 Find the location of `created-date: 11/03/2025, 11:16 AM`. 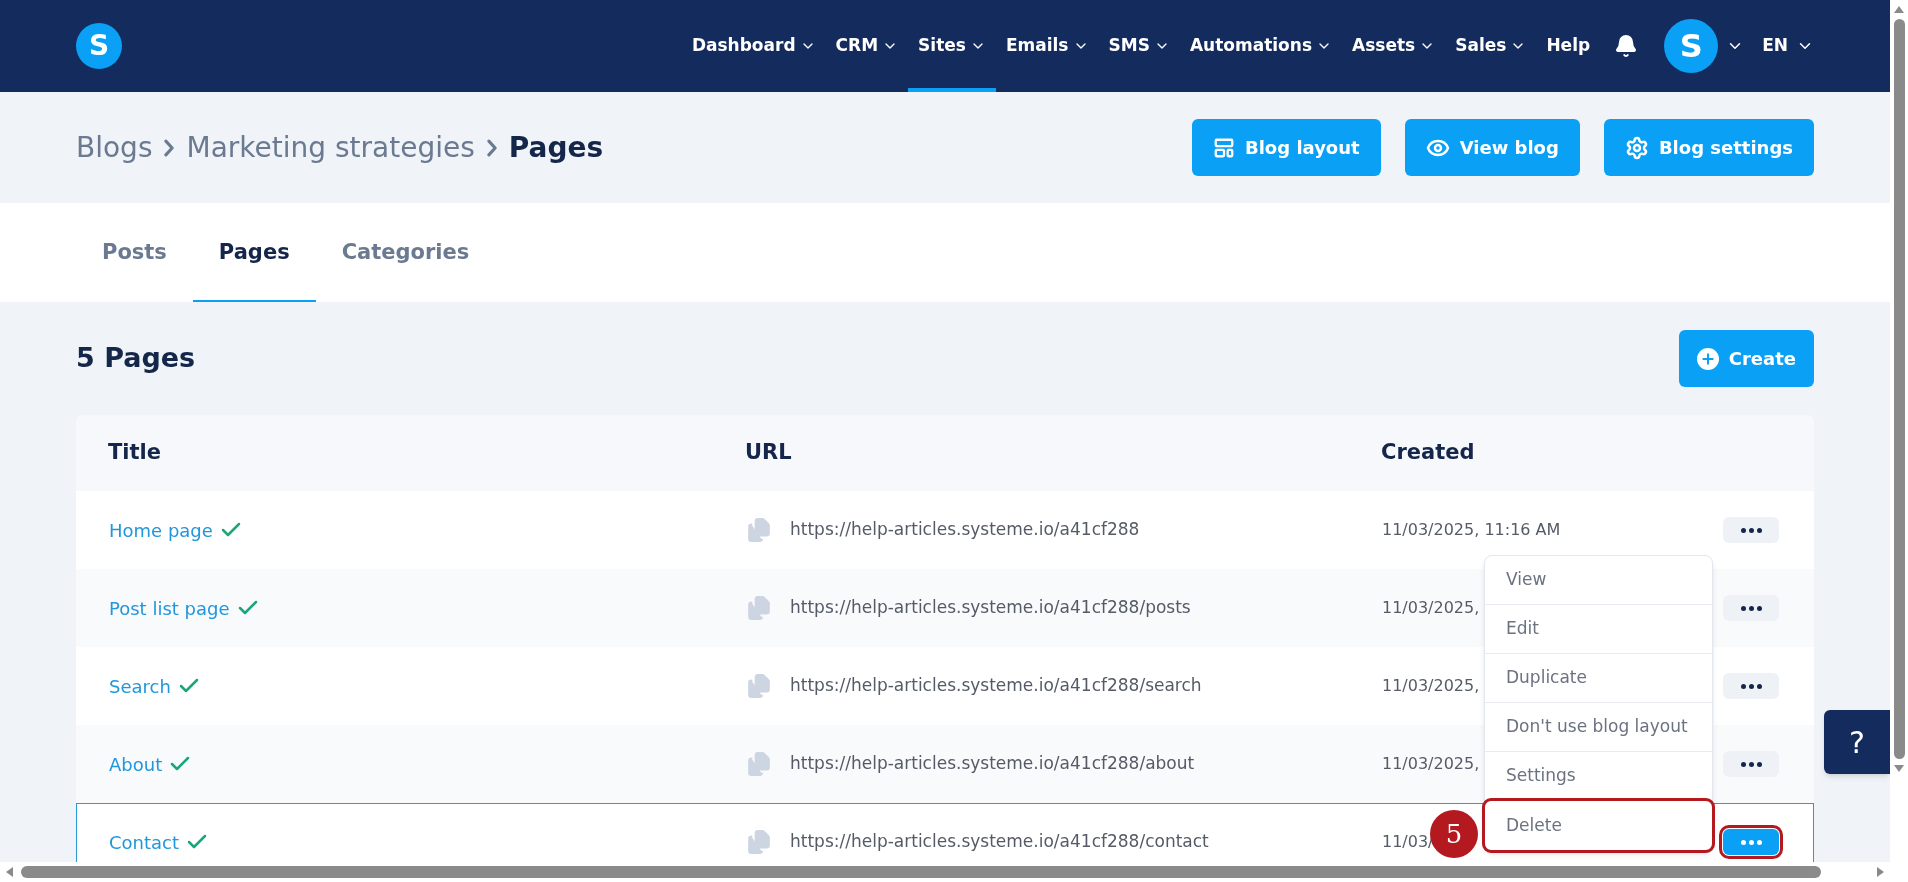

created-date: 11/03/2025, 11:16 AM is located at coordinates (1471, 529).